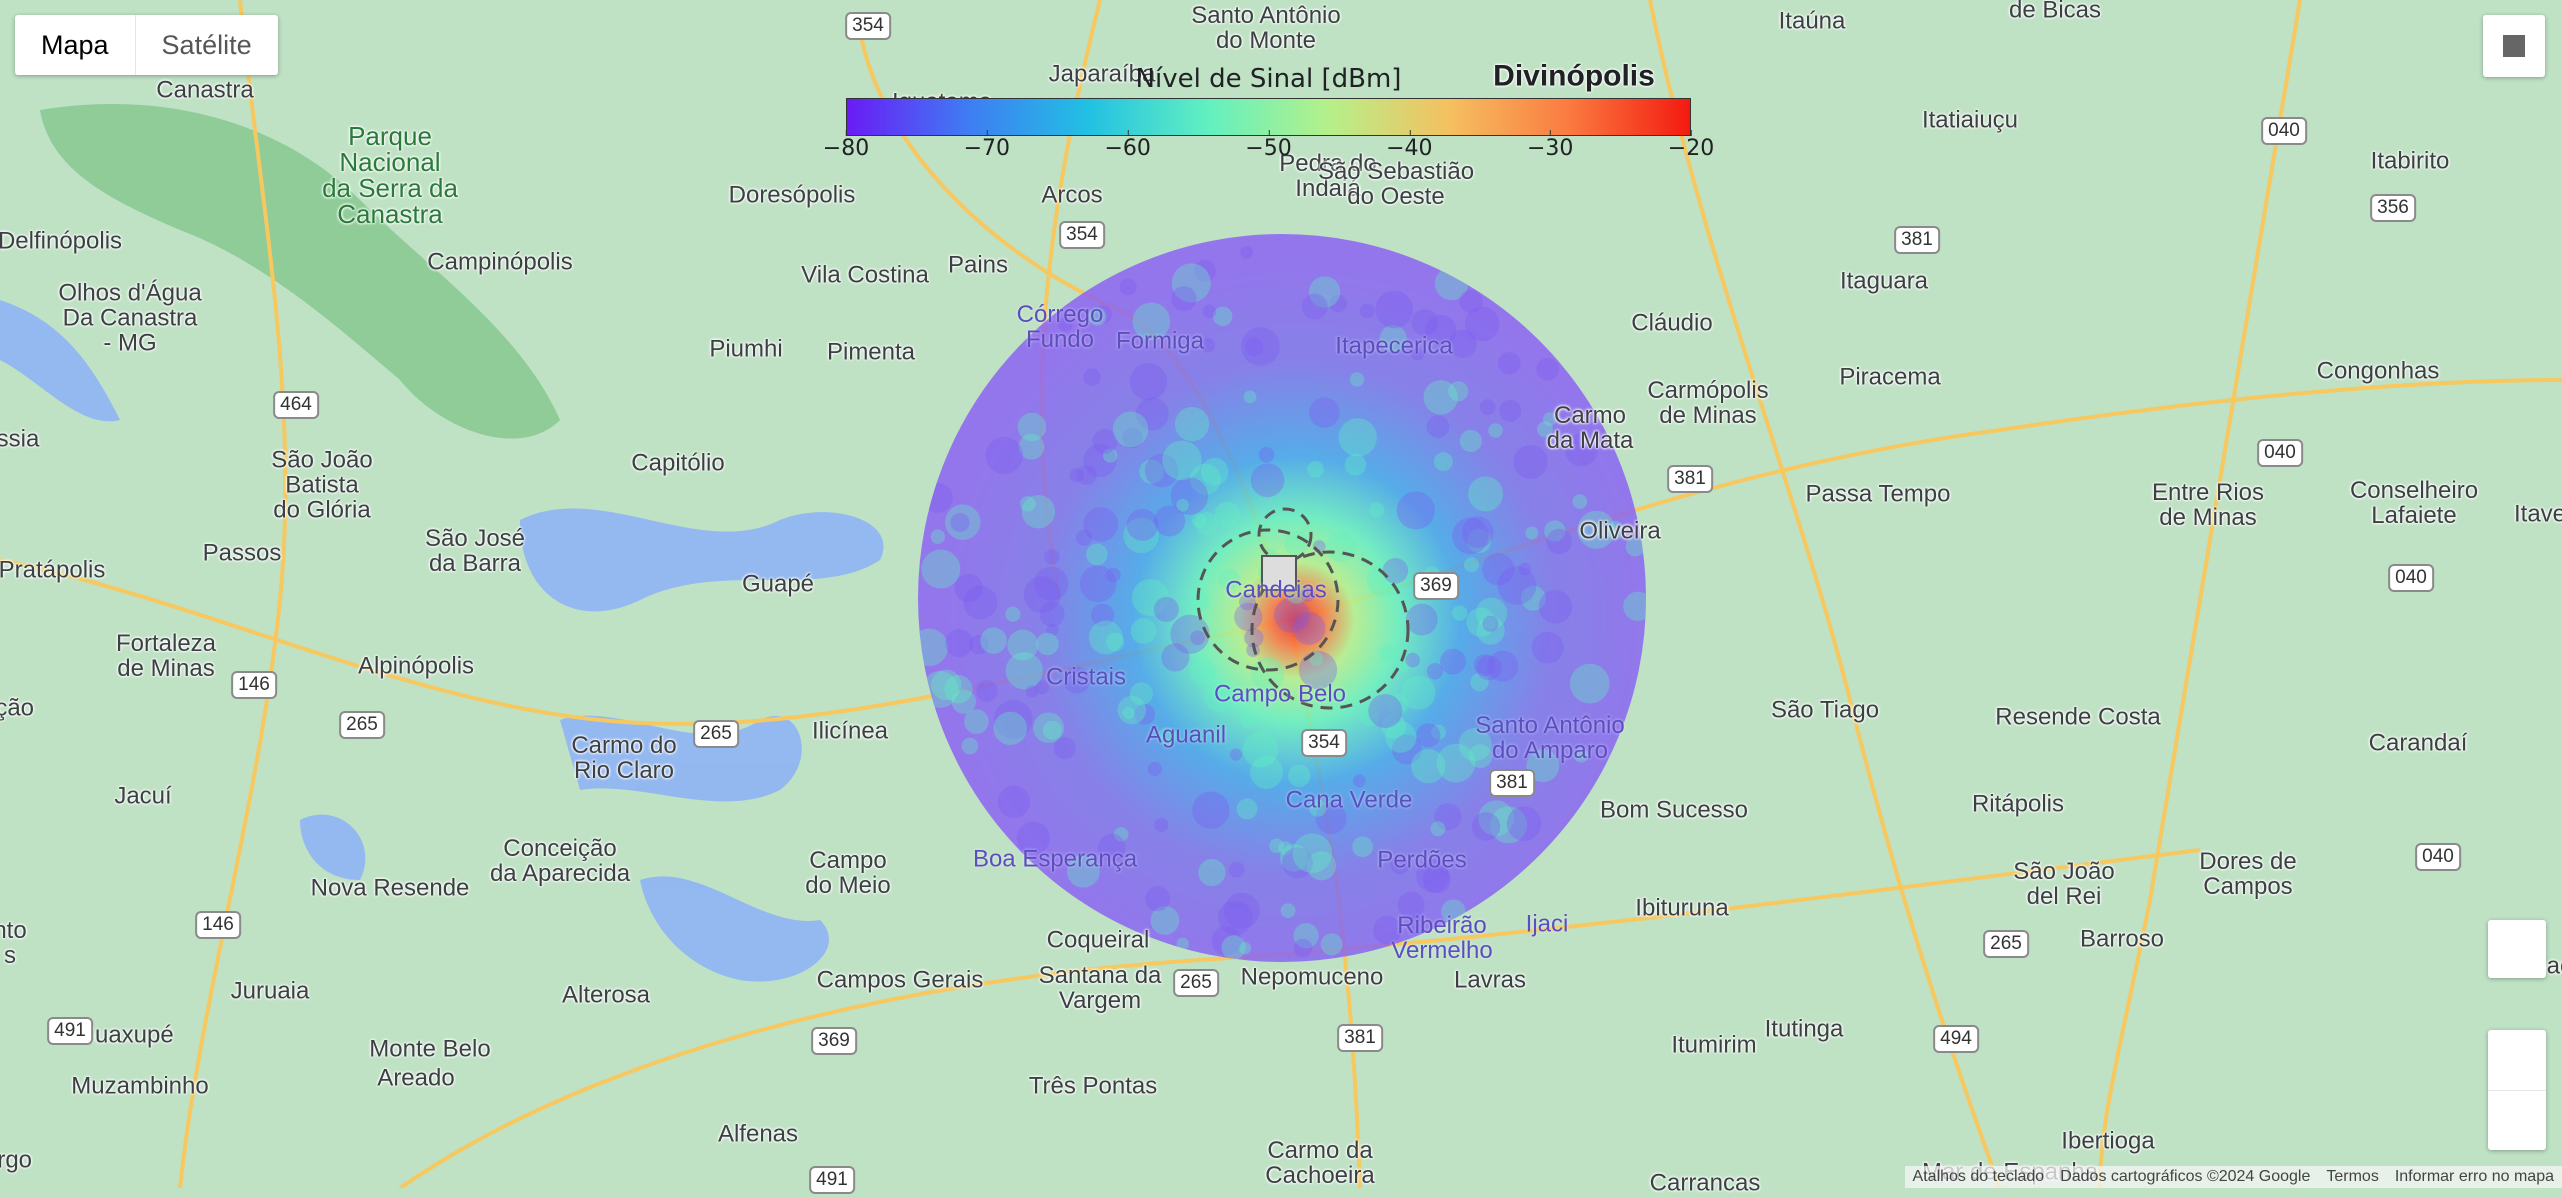  I want to click on place-label: Alterosa, so click(606, 995).